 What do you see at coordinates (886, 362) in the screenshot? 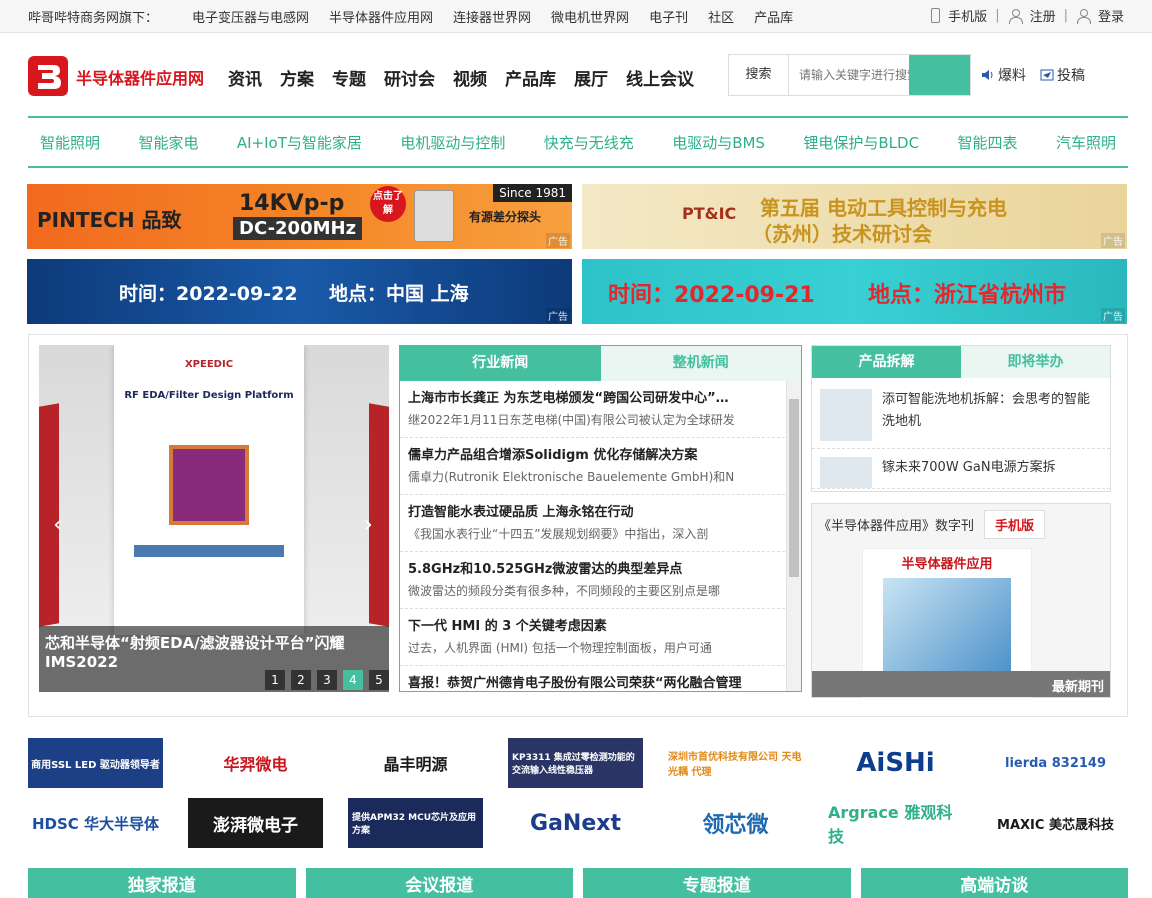
I see `tab-teardowns: 产品拆解` at bounding box center [886, 362].